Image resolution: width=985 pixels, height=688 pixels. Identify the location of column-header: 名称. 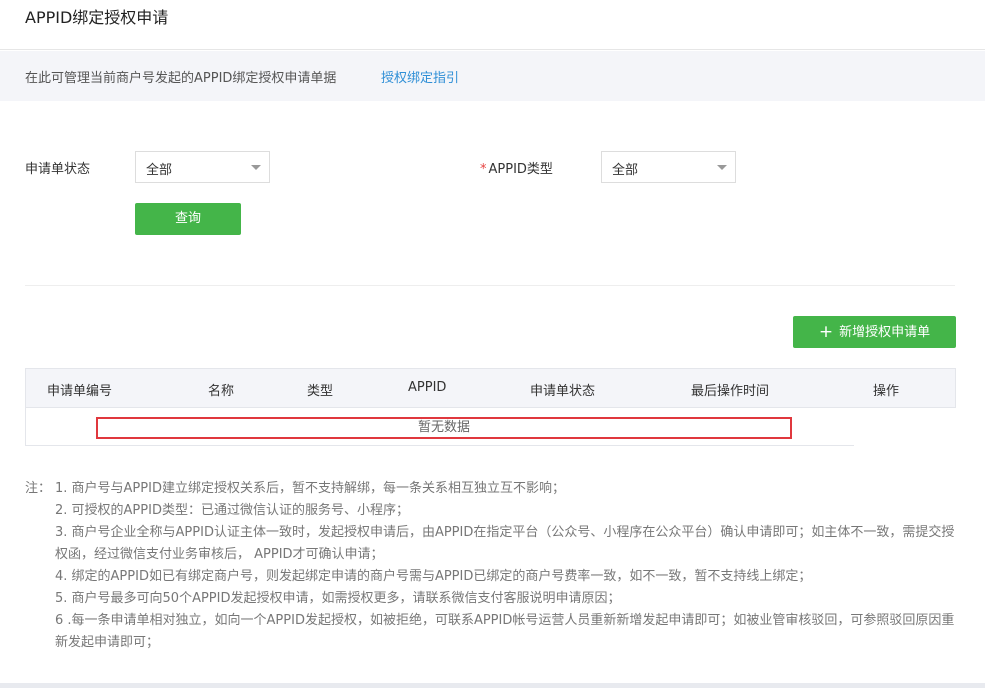
(221, 391).